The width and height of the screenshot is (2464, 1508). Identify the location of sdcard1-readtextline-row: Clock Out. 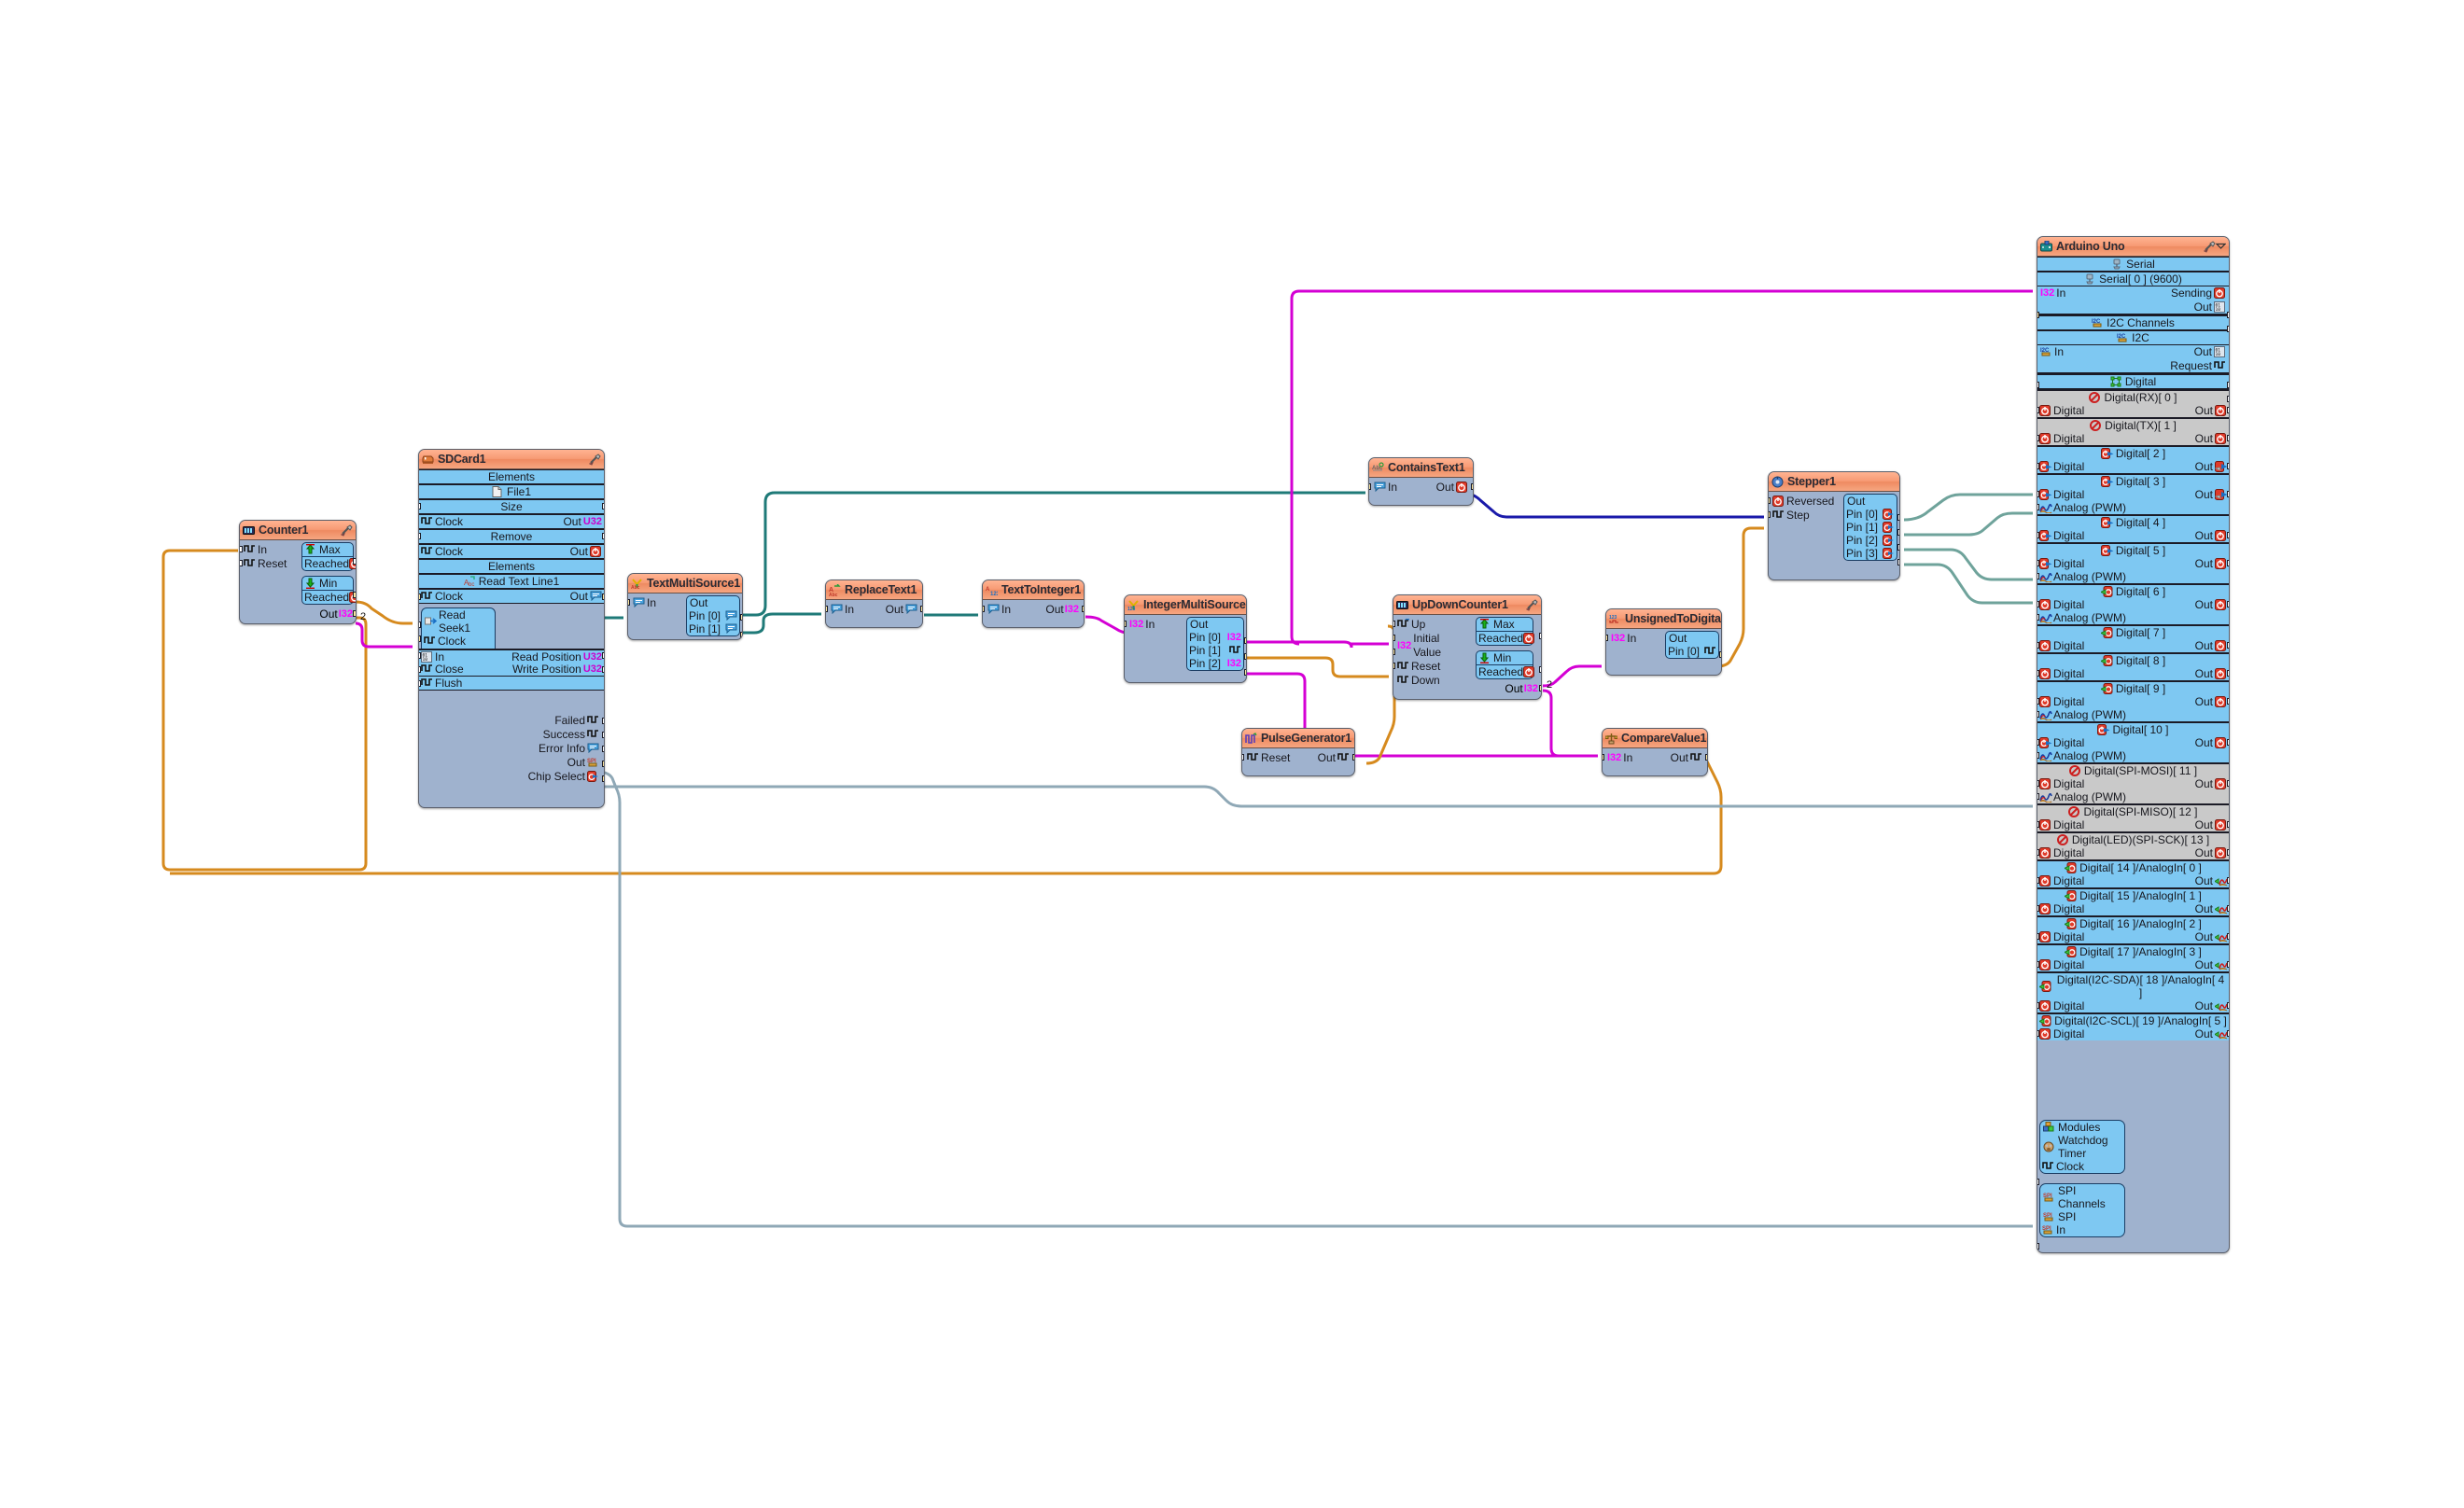
(511, 597).